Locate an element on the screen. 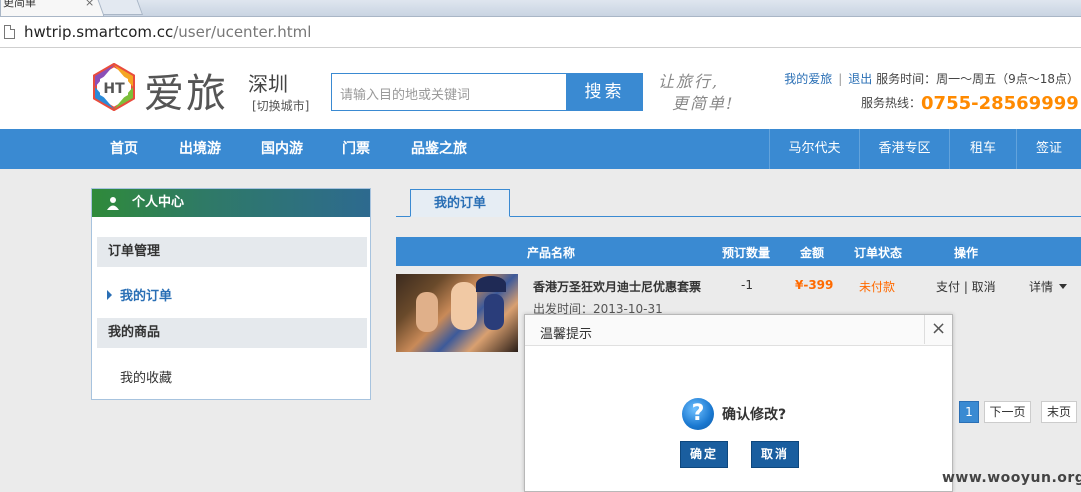 This screenshot has height=492, width=1081. slogan: 让旅行, 更简单! is located at coordinates (695, 90).